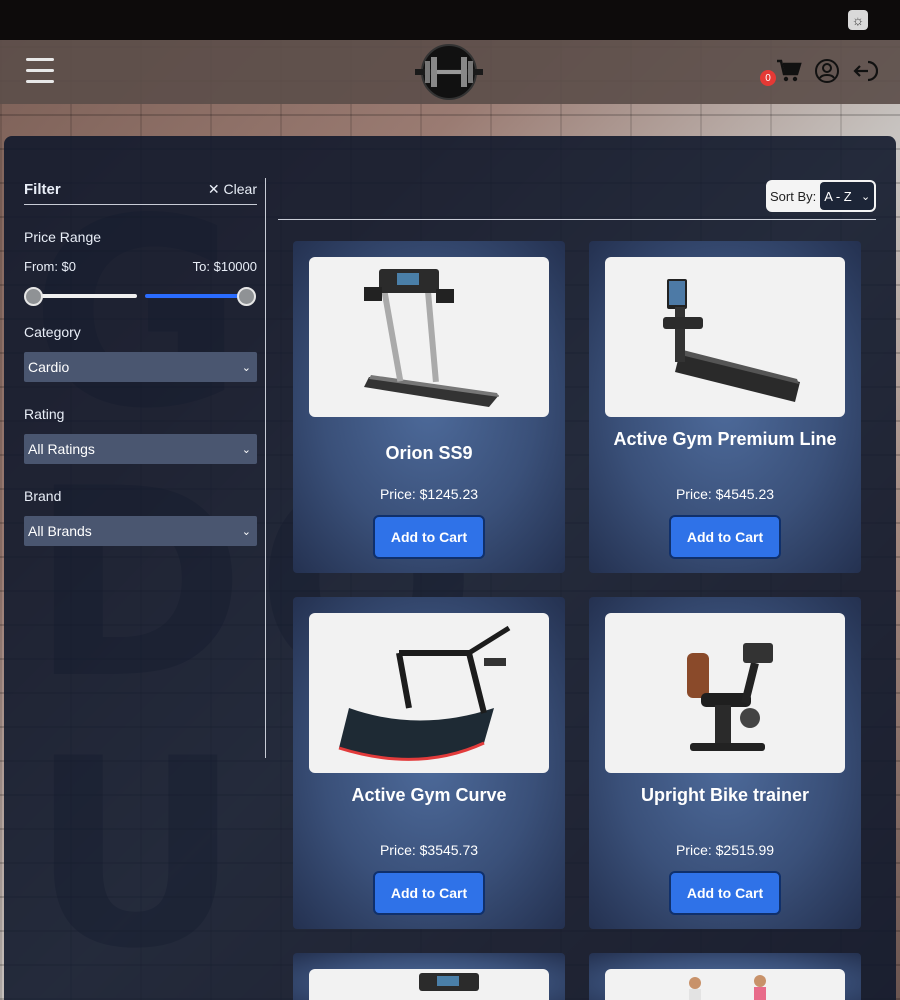 The image size is (900, 1000). Describe the element at coordinates (725, 850) in the screenshot. I see `product-price: Price: $2515.99` at that location.